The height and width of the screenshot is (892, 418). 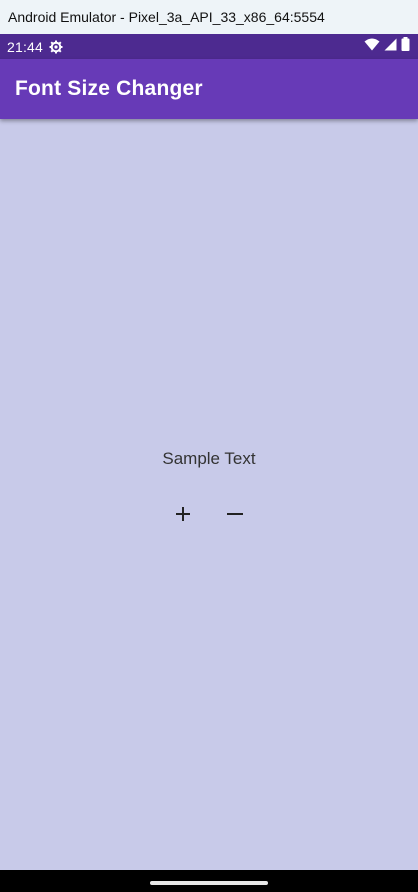 What do you see at coordinates (209, 46) in the screenshot?
I see `status-bar: 21:44` at bounding box center [209, 46].